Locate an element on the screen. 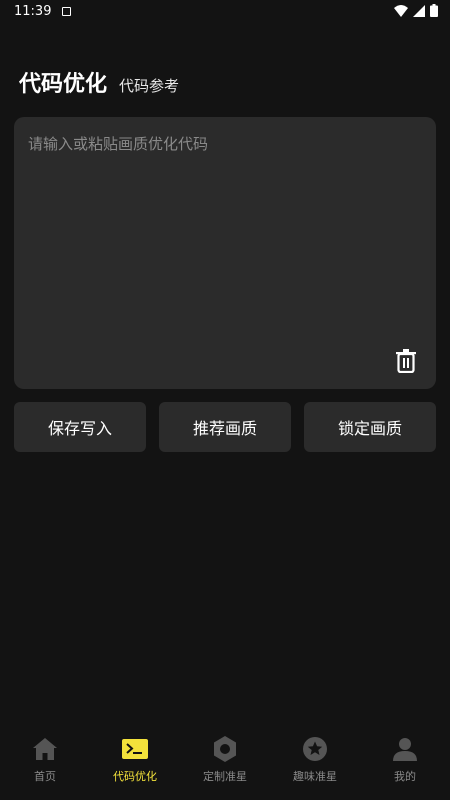 The height and width of the screenshot is (800, 450). status-time: 11:39 is located at coordinates (33, 11).